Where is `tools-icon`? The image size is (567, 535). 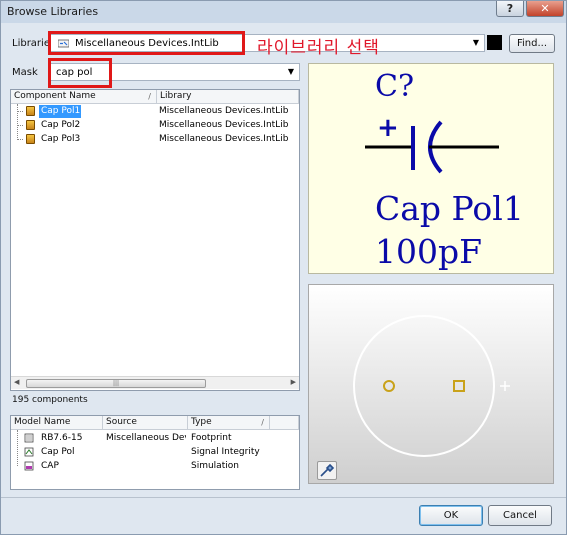 tools-icon is located at coordinates (327, 470).